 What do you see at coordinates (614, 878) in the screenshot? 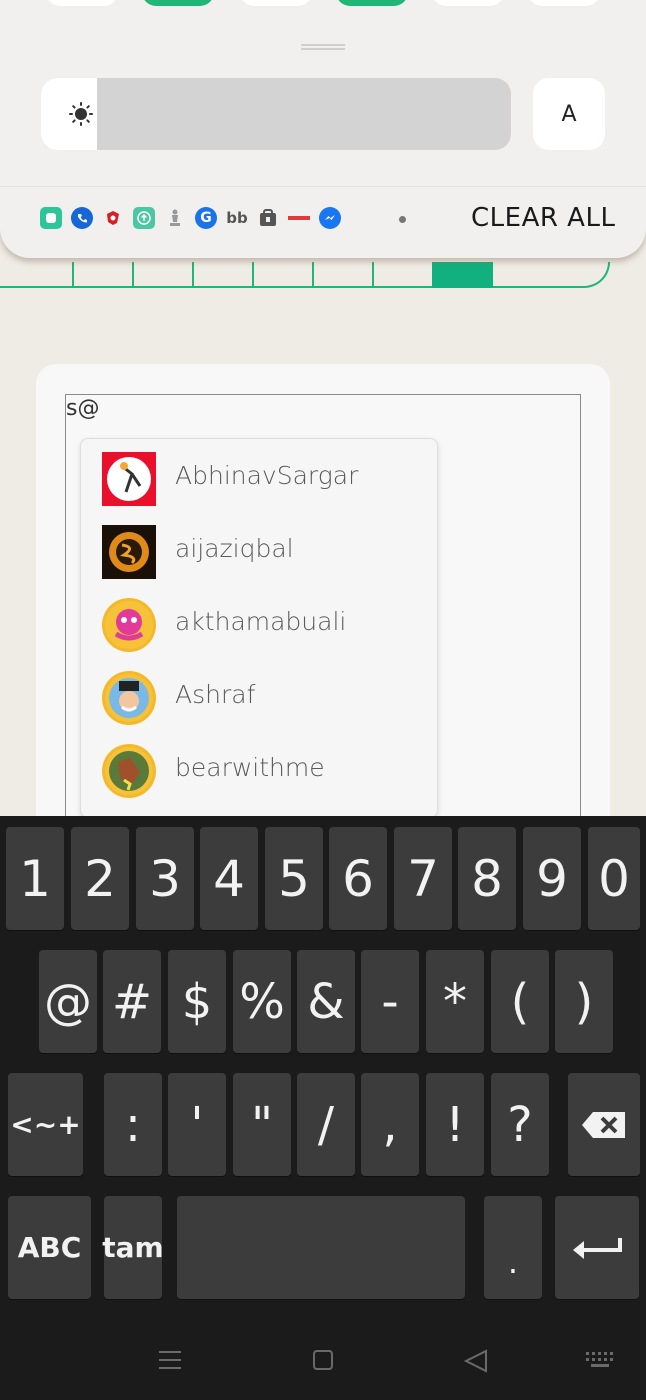
I see `key-0: 0` at bounding box center [614, 878].